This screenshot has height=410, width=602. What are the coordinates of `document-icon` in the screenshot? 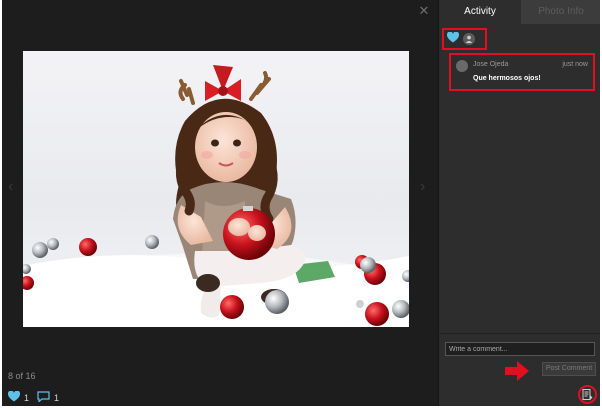 It's located at (587, 394).